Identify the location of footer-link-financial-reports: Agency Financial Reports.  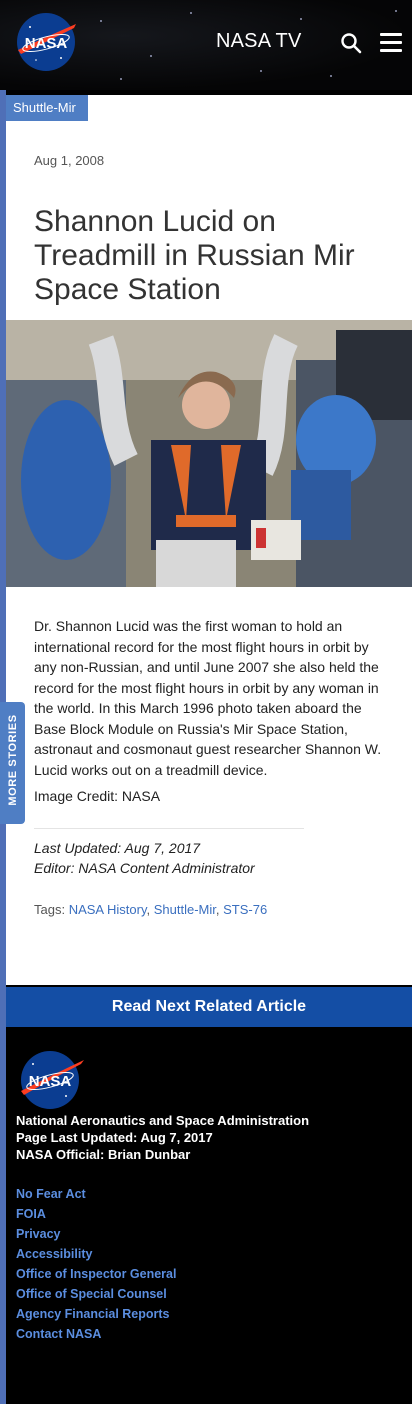
(96, 1314).